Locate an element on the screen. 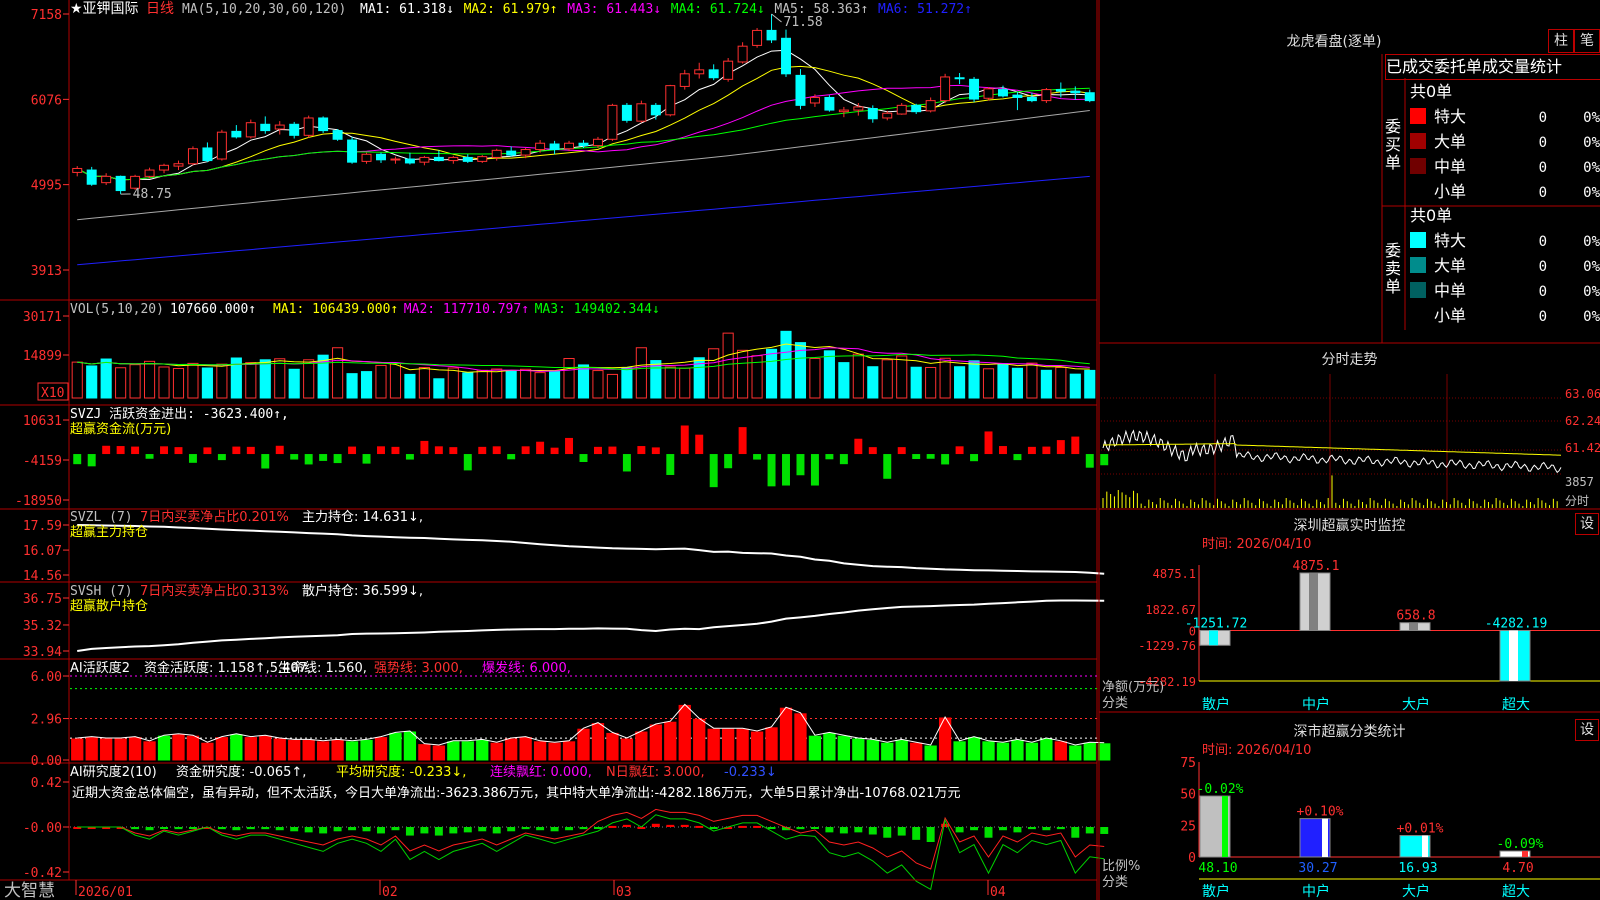 The height and width of the screenshot is (900, 1600). sz-class-settings-button: 设 is located at coordinates (1587, 730).